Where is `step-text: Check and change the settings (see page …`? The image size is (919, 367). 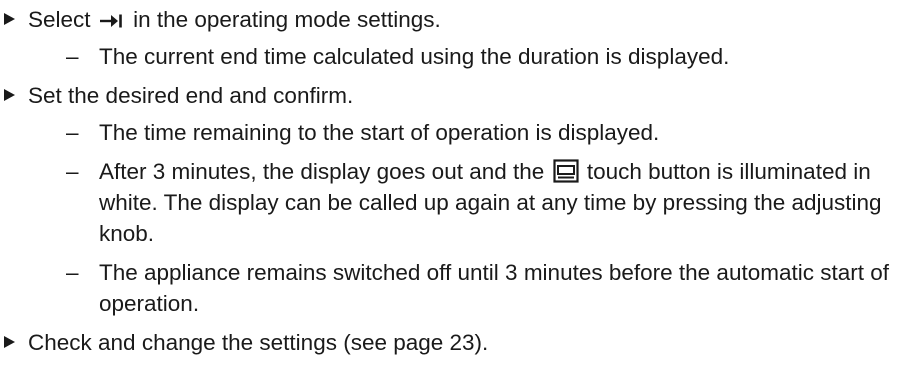 step-text: Check and change the settings (see page … is located at coordinates (258, 342).